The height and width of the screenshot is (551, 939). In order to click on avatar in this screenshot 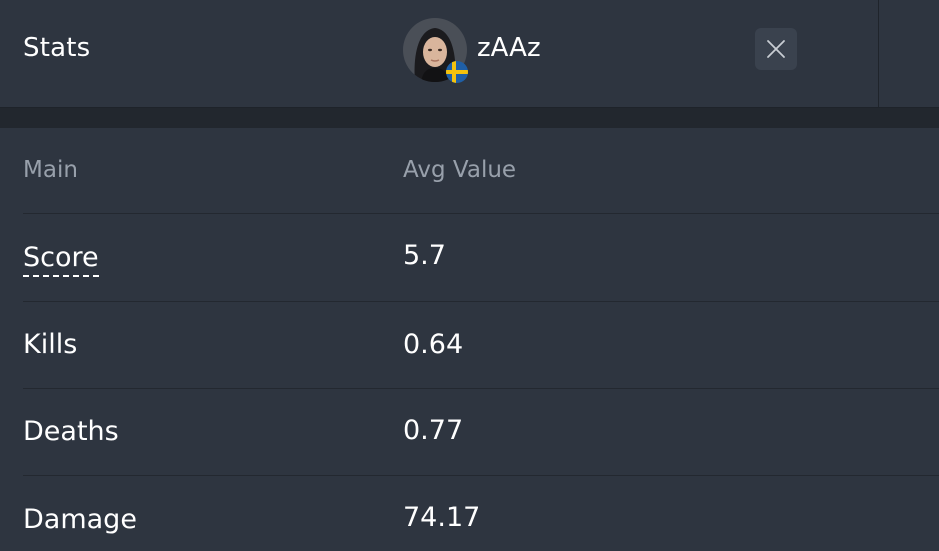, I will do `click(435, 50)`.